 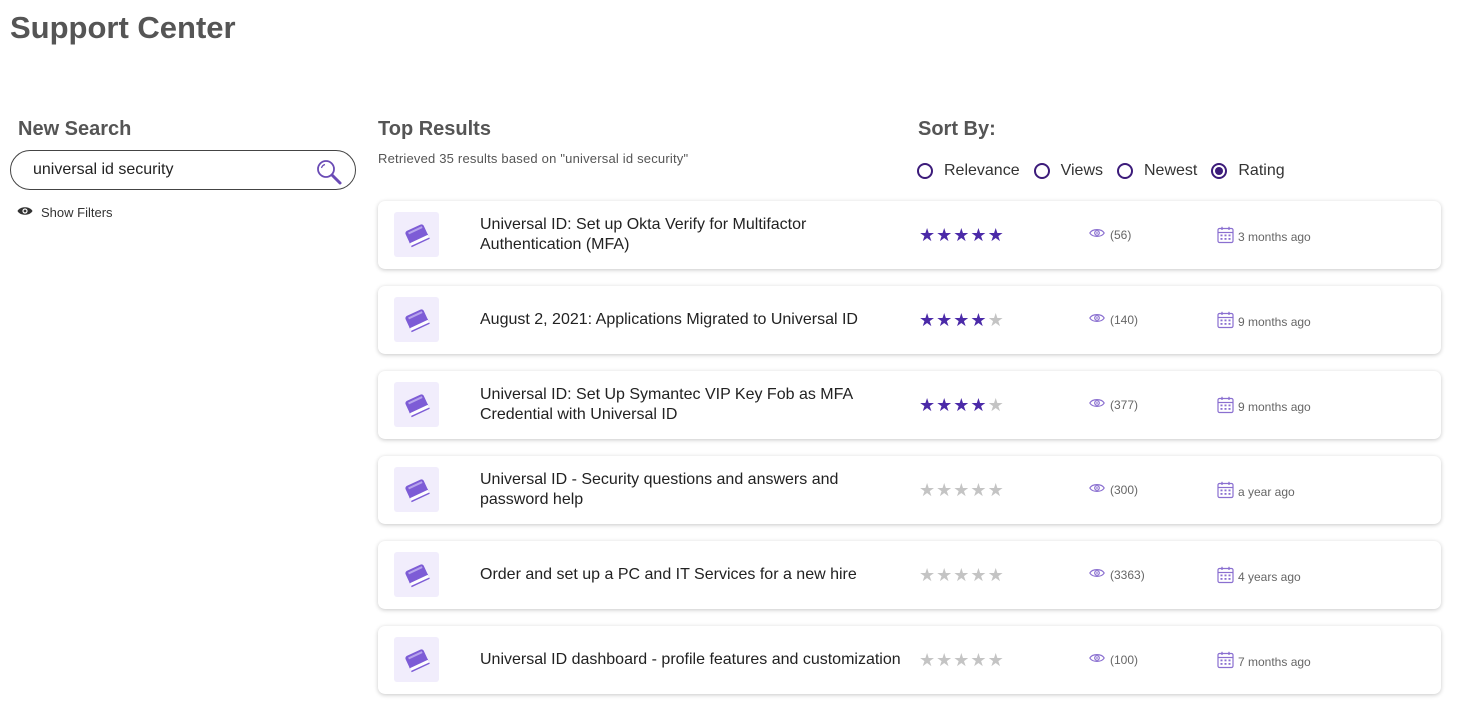 I want to click on post-date: 4 years ago, so click(x=1259, y=576).